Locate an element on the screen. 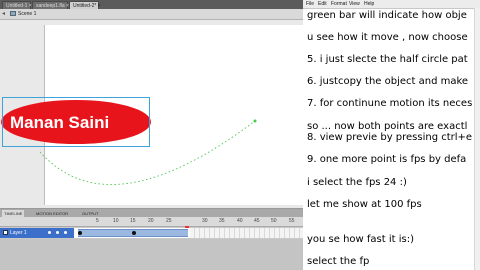 This screenshot has width=480, height=270. scene-bar: ◂ Scene 1 is located at coordinates (151, 14).